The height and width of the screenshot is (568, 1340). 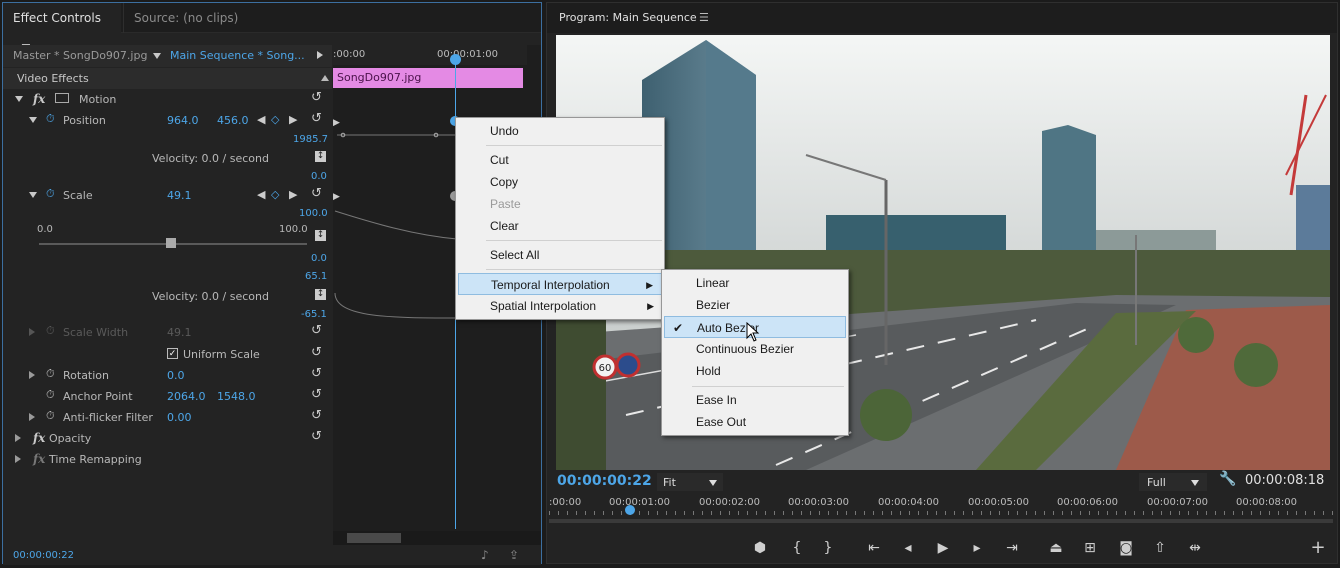 What do you see at coordinates (485, 555) in the screenshot?
I see `audio-icon: ♪` at bounding box center [485, 555].